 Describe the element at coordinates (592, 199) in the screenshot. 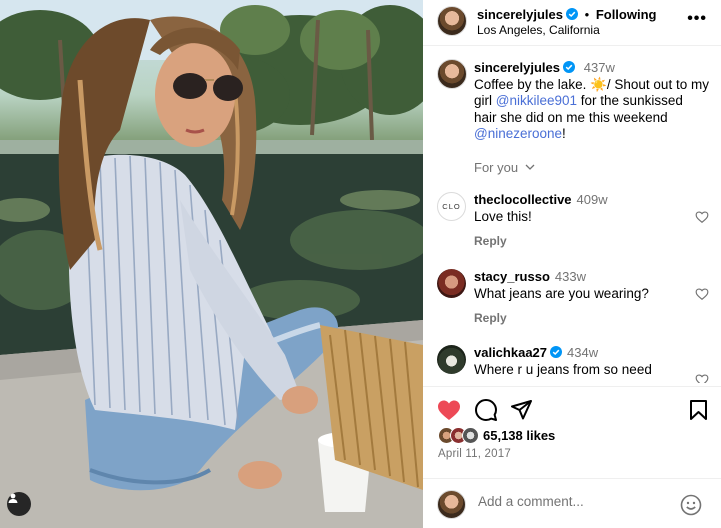

I see `comment-age: 409w` at that location.